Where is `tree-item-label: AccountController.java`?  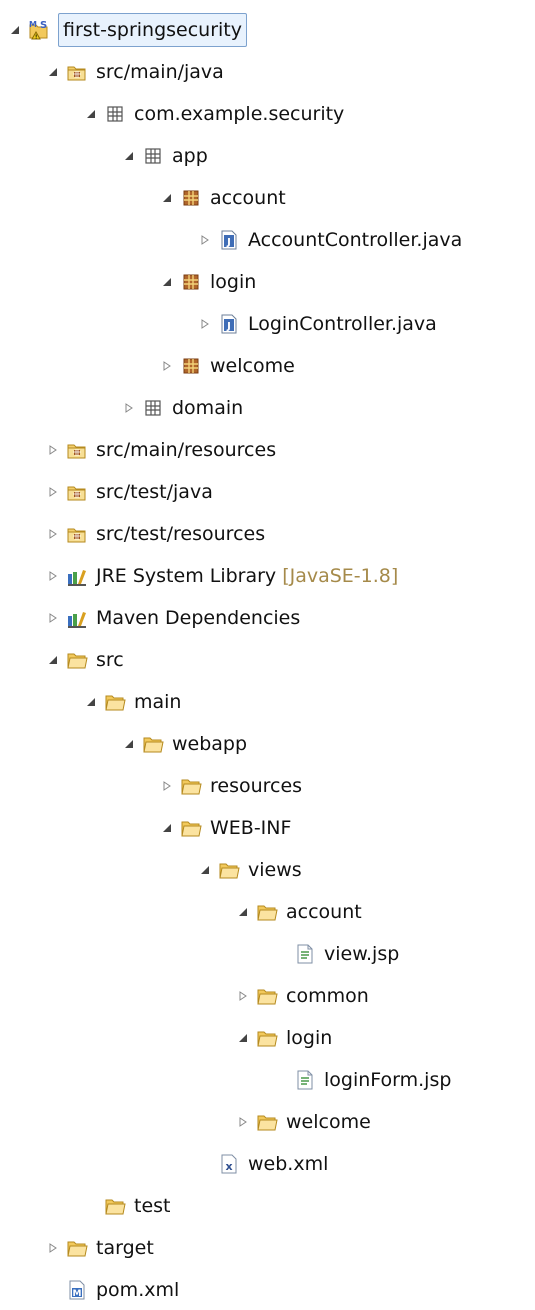
tree-item-label: AccountController.java is located at coordinates (355, 240).